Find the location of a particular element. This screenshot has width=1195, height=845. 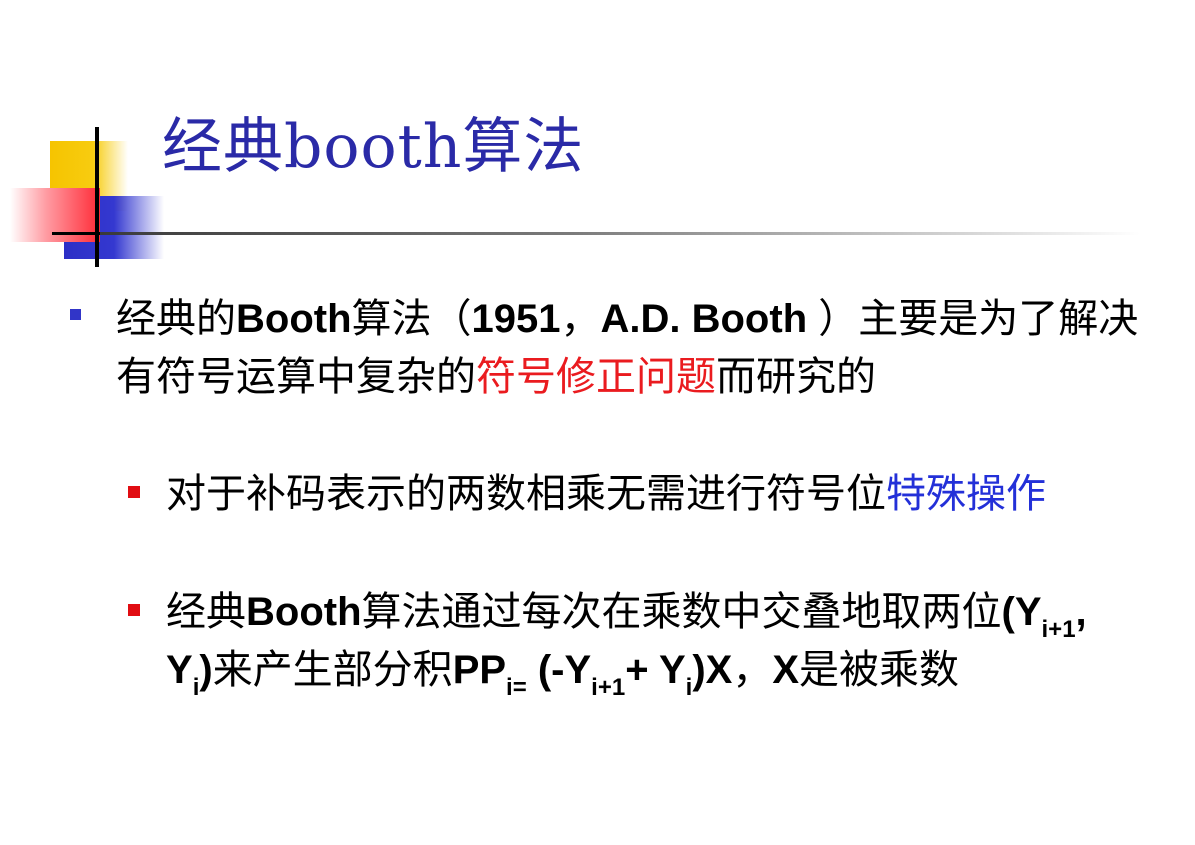

text-run: 经典的 is located at coordinates (176, 319).